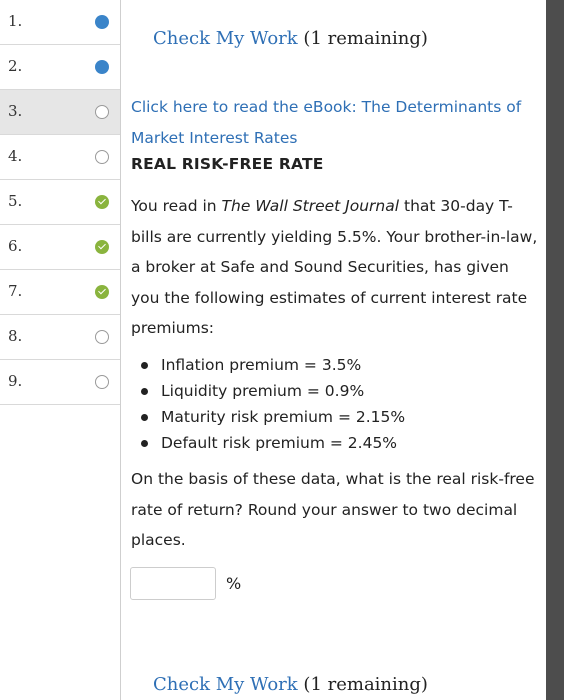 This screenshot has height=700, width=564. I want to click on question-heading: REAL RISK-FREE RATE, so click(227, 164).